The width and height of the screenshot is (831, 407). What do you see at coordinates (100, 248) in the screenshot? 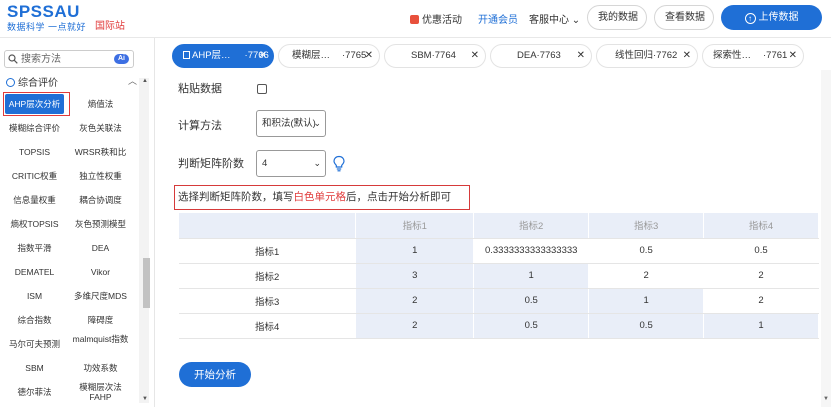
I see `sidebar-method-item: DEA` at bounding box center [100, 248].